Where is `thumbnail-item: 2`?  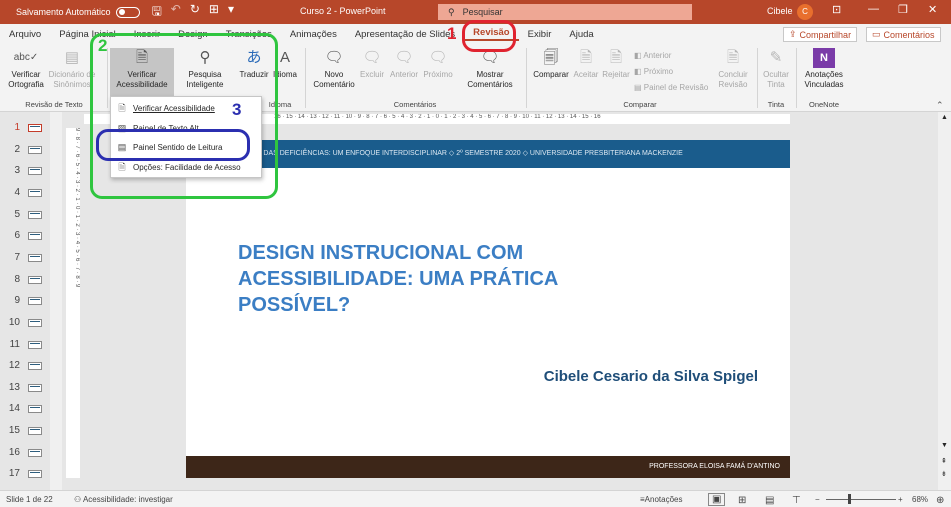
thumbnail-item: 2 is located at coordinates (25, 149).